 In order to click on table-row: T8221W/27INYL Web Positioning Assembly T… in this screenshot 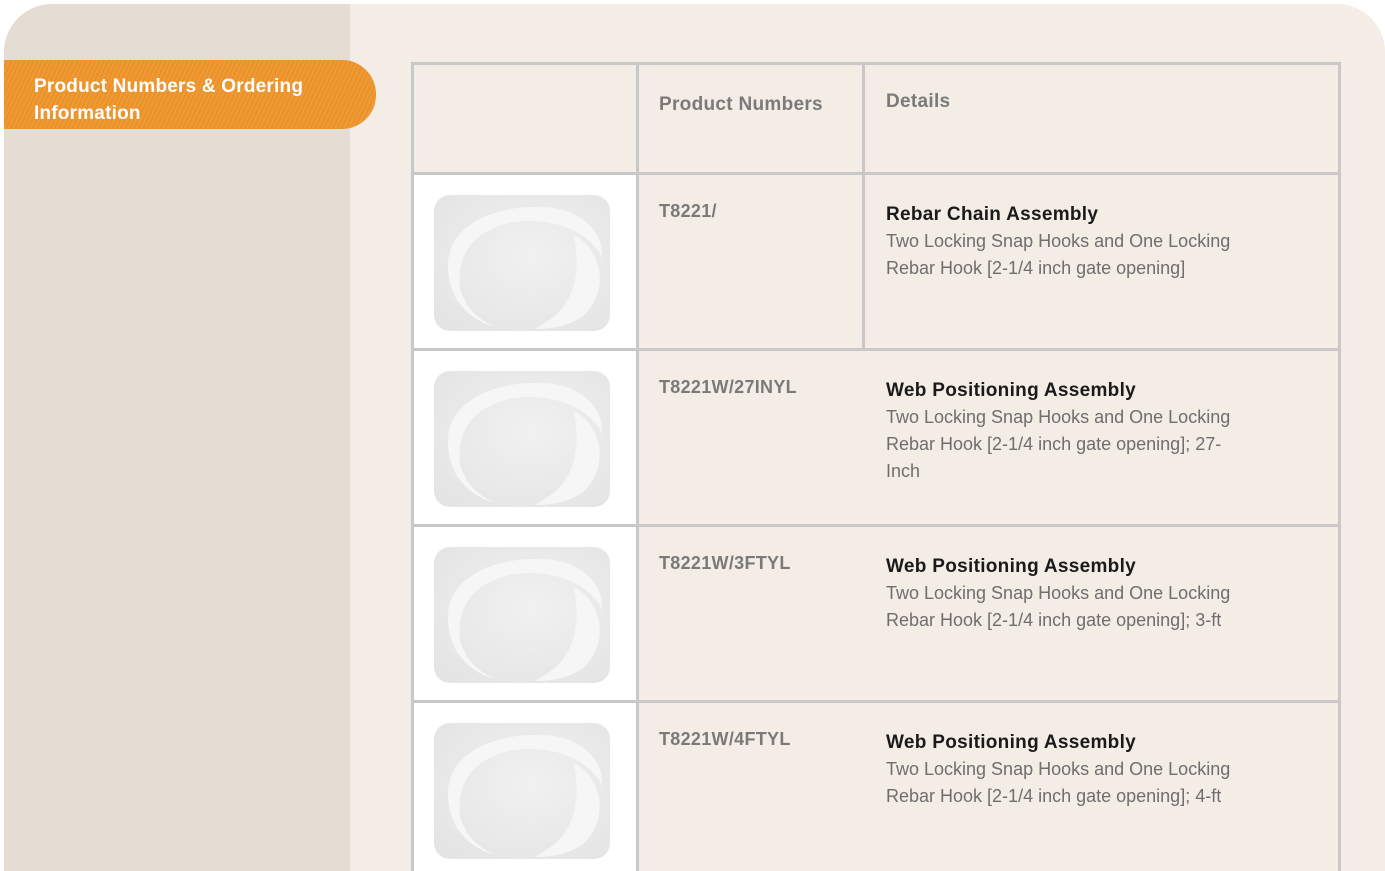, I will do `click(876, 439)`.